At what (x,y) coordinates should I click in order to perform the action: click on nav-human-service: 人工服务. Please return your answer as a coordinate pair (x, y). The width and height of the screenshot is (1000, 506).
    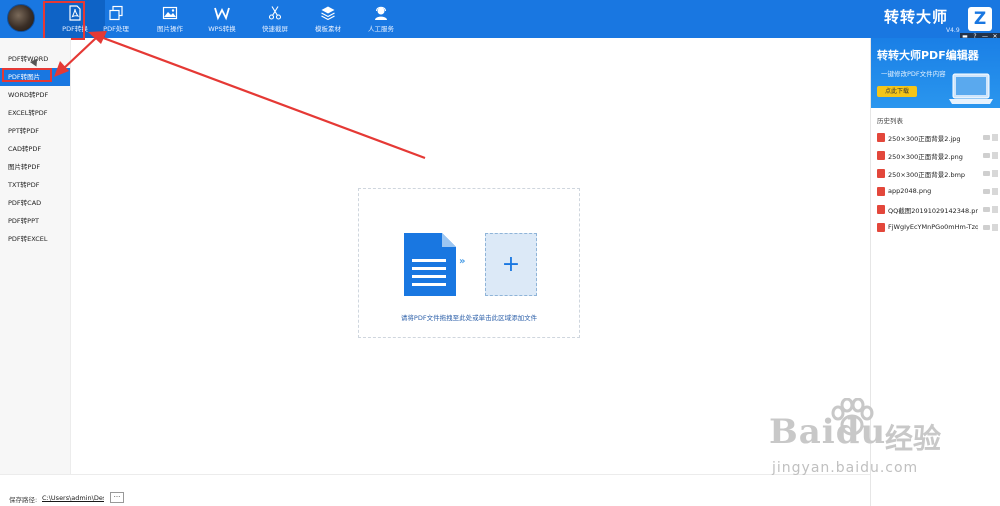
    Looking at the image, I should click on (381, 19).